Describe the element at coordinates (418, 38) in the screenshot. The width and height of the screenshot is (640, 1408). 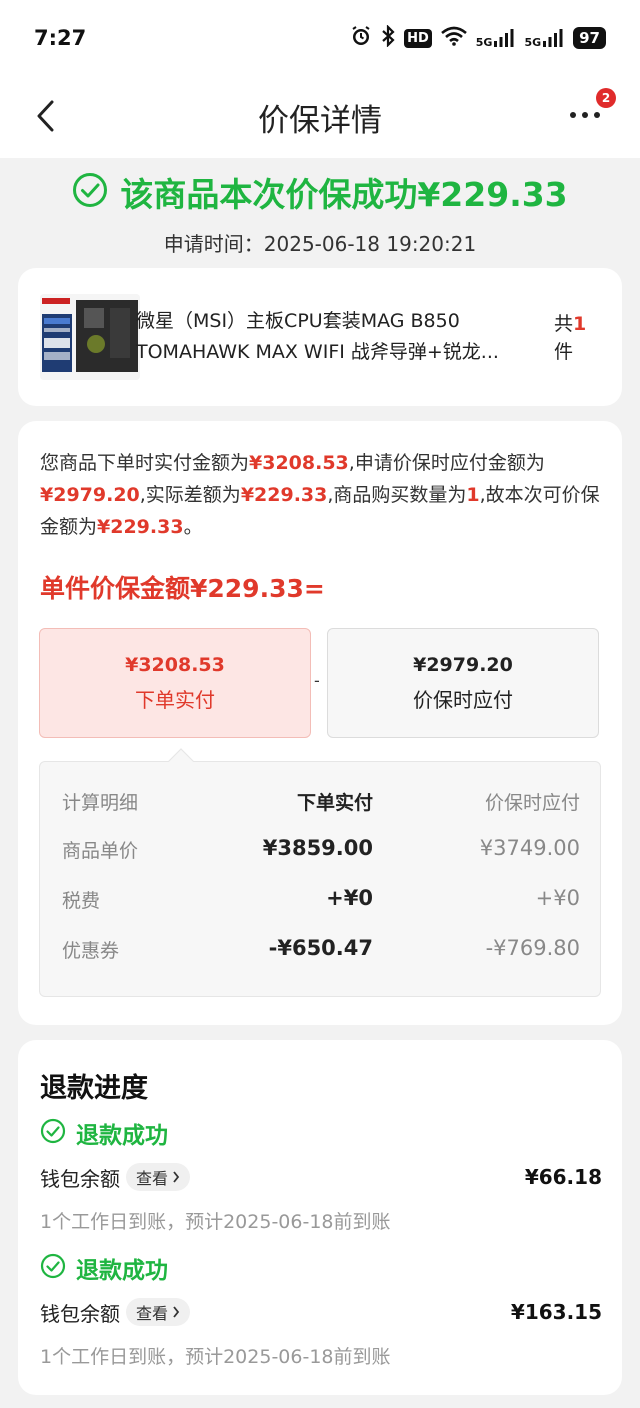
I see `hd-voice-icon: HD` at that location.